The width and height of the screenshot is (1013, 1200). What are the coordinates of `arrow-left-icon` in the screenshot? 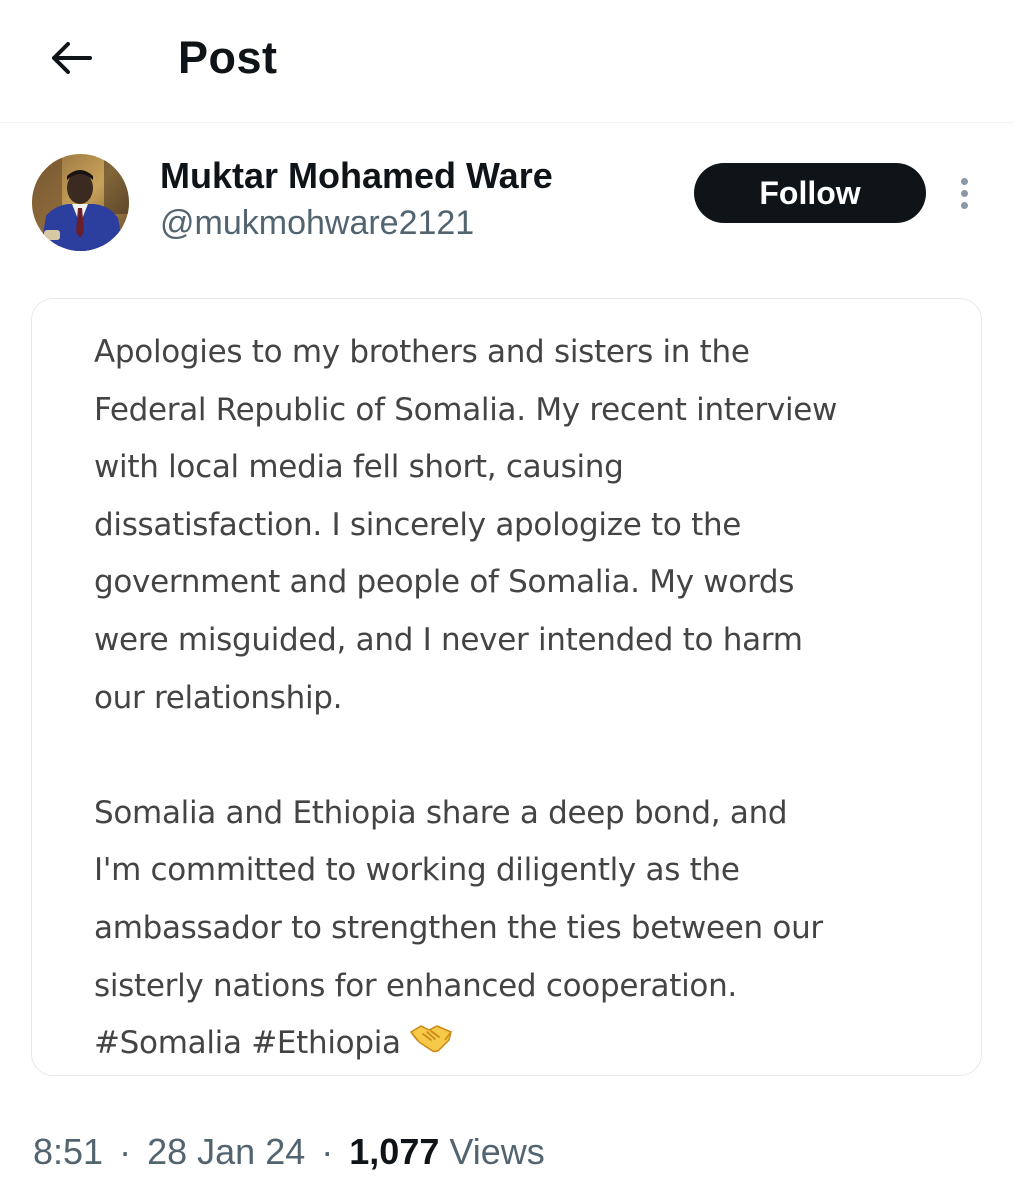 It's located at (72, 58).